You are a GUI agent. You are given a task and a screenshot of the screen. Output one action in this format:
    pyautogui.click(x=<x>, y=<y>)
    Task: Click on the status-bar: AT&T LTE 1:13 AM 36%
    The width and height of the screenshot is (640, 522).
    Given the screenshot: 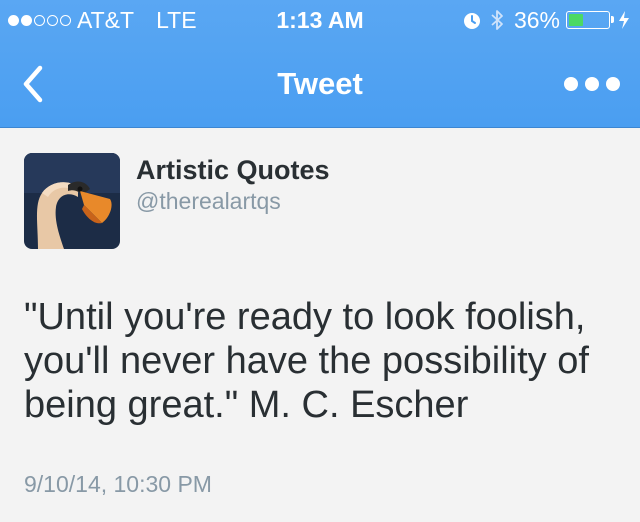 What is the action you would take?
    pyautogui.click(x=320, y=20)
    